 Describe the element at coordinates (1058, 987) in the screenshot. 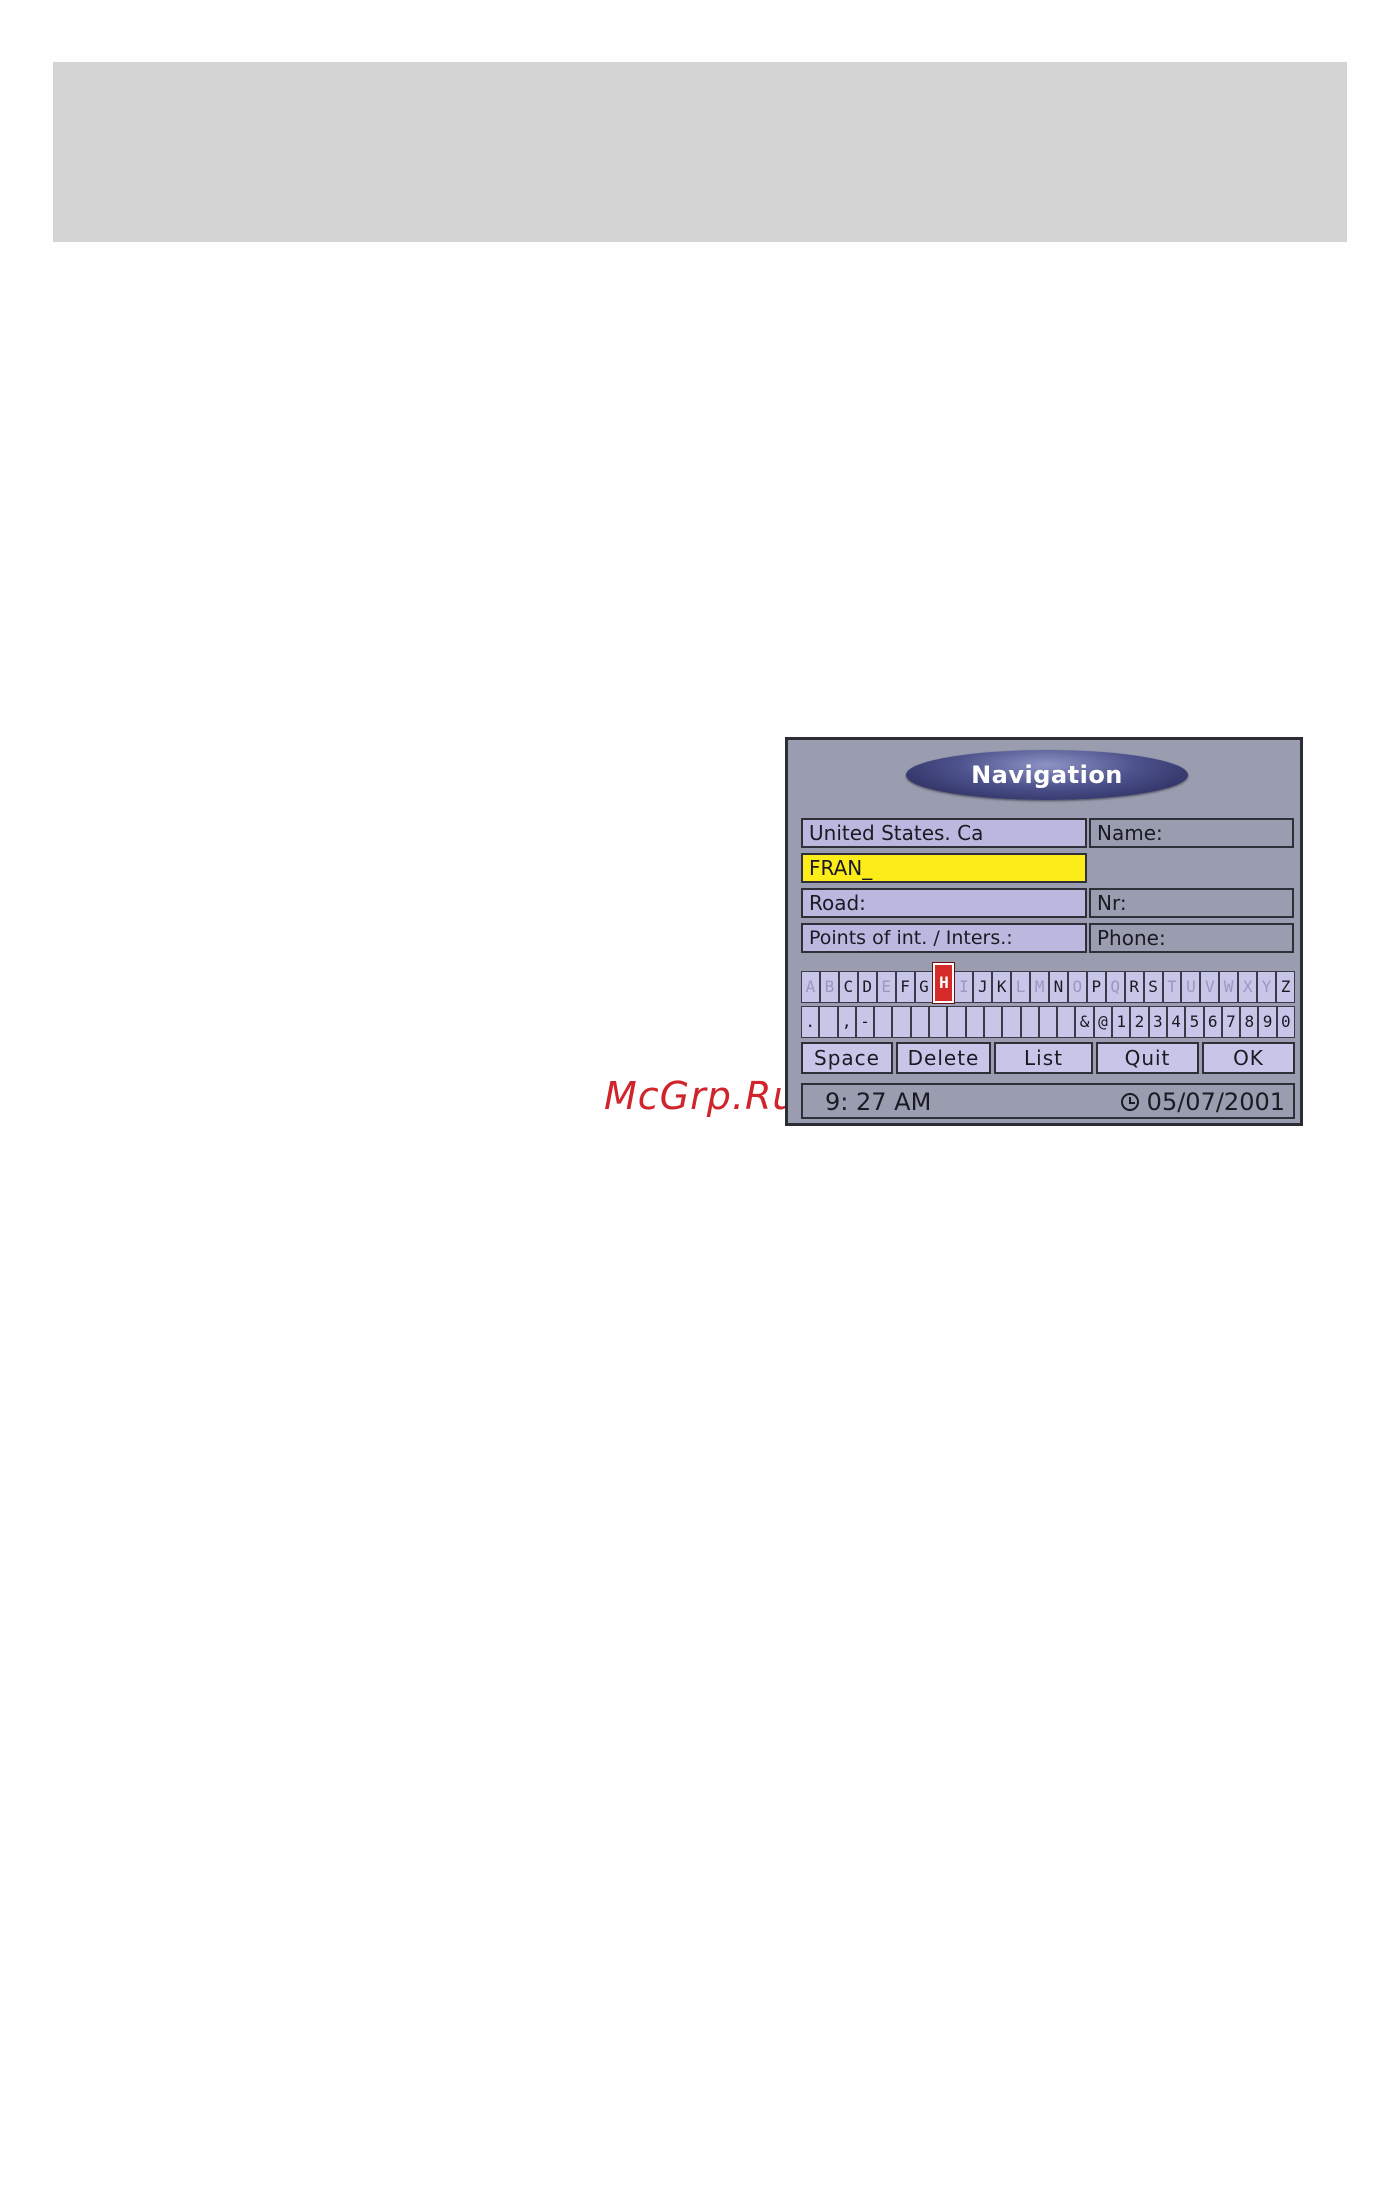

I see `key-n: N` at that location.